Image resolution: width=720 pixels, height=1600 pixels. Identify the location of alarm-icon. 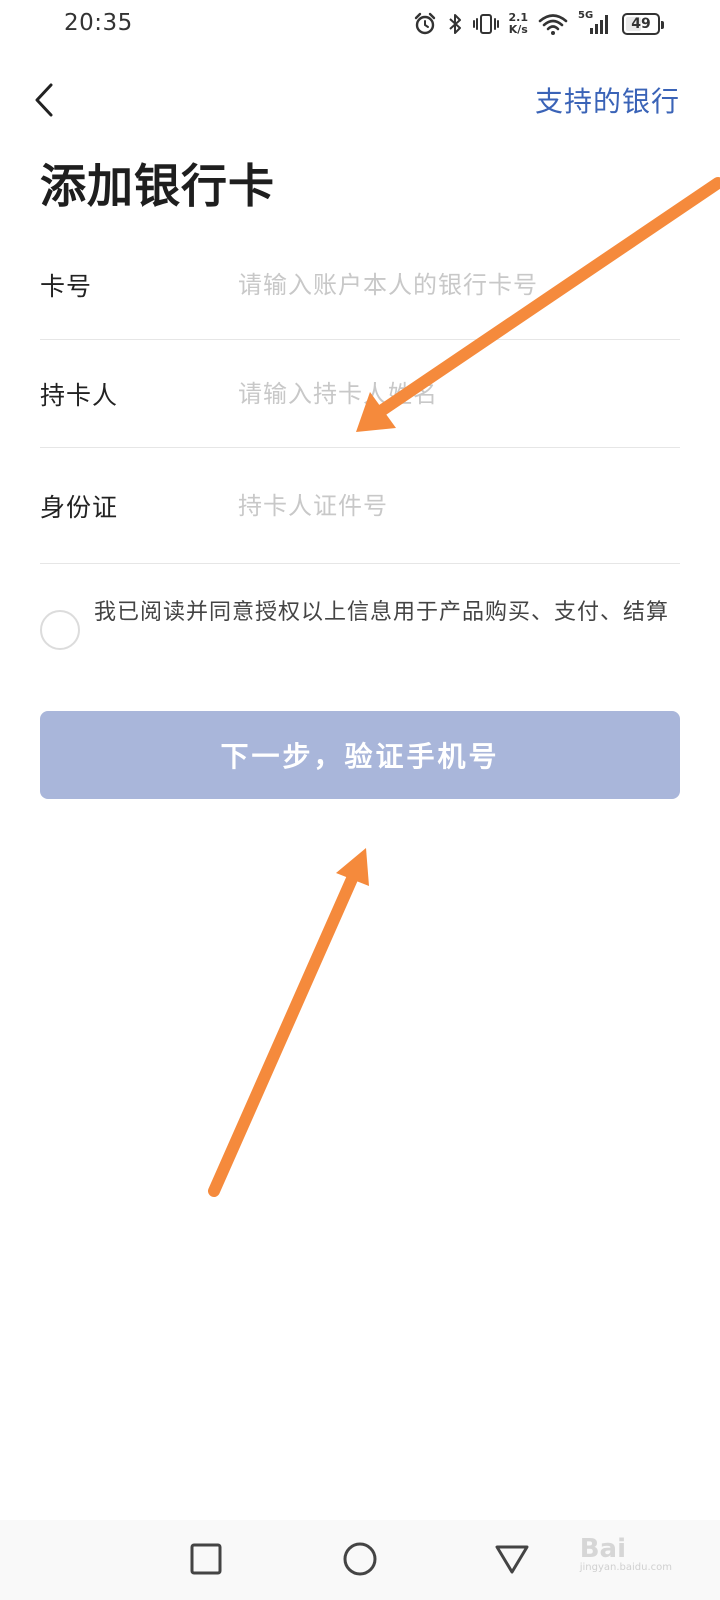
(425, 24).